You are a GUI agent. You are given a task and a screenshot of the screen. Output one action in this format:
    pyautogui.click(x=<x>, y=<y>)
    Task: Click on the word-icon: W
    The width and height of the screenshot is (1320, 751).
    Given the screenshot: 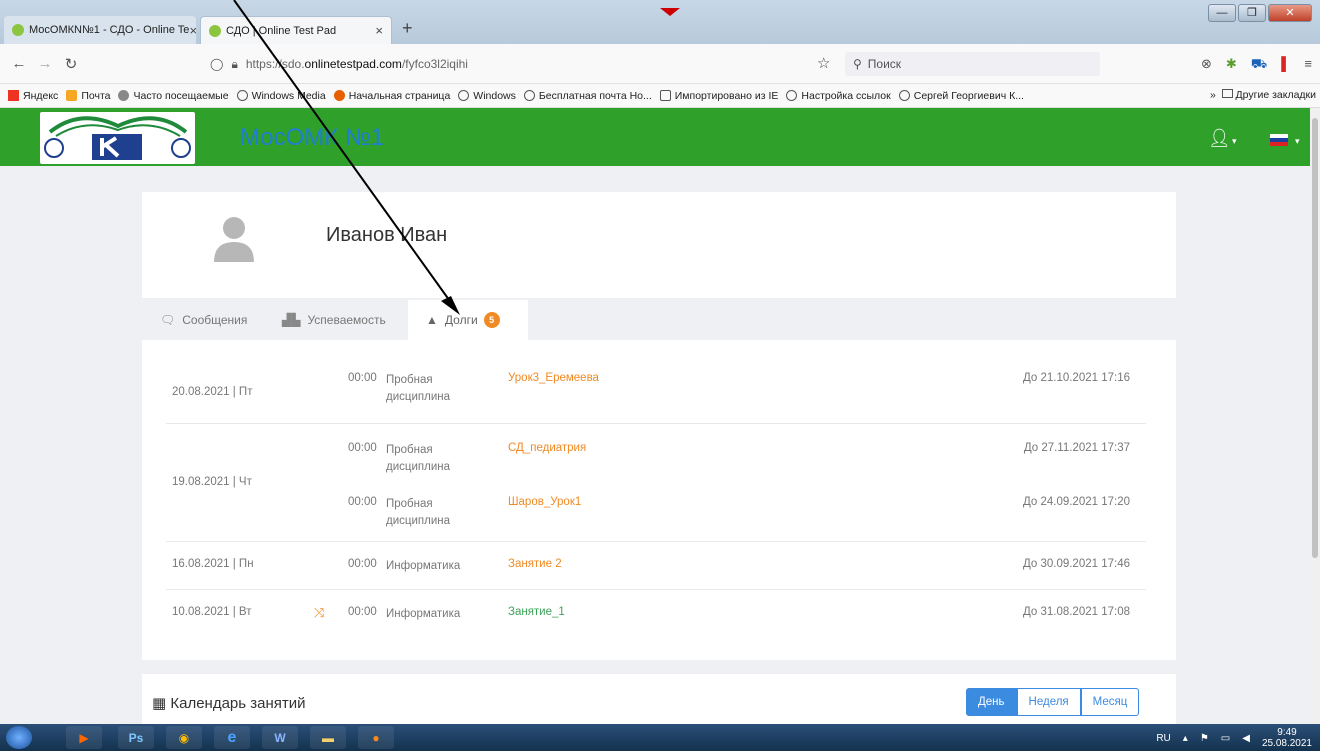 What is the action you would take?
    pyautogui.click(x=280, y=737)
    